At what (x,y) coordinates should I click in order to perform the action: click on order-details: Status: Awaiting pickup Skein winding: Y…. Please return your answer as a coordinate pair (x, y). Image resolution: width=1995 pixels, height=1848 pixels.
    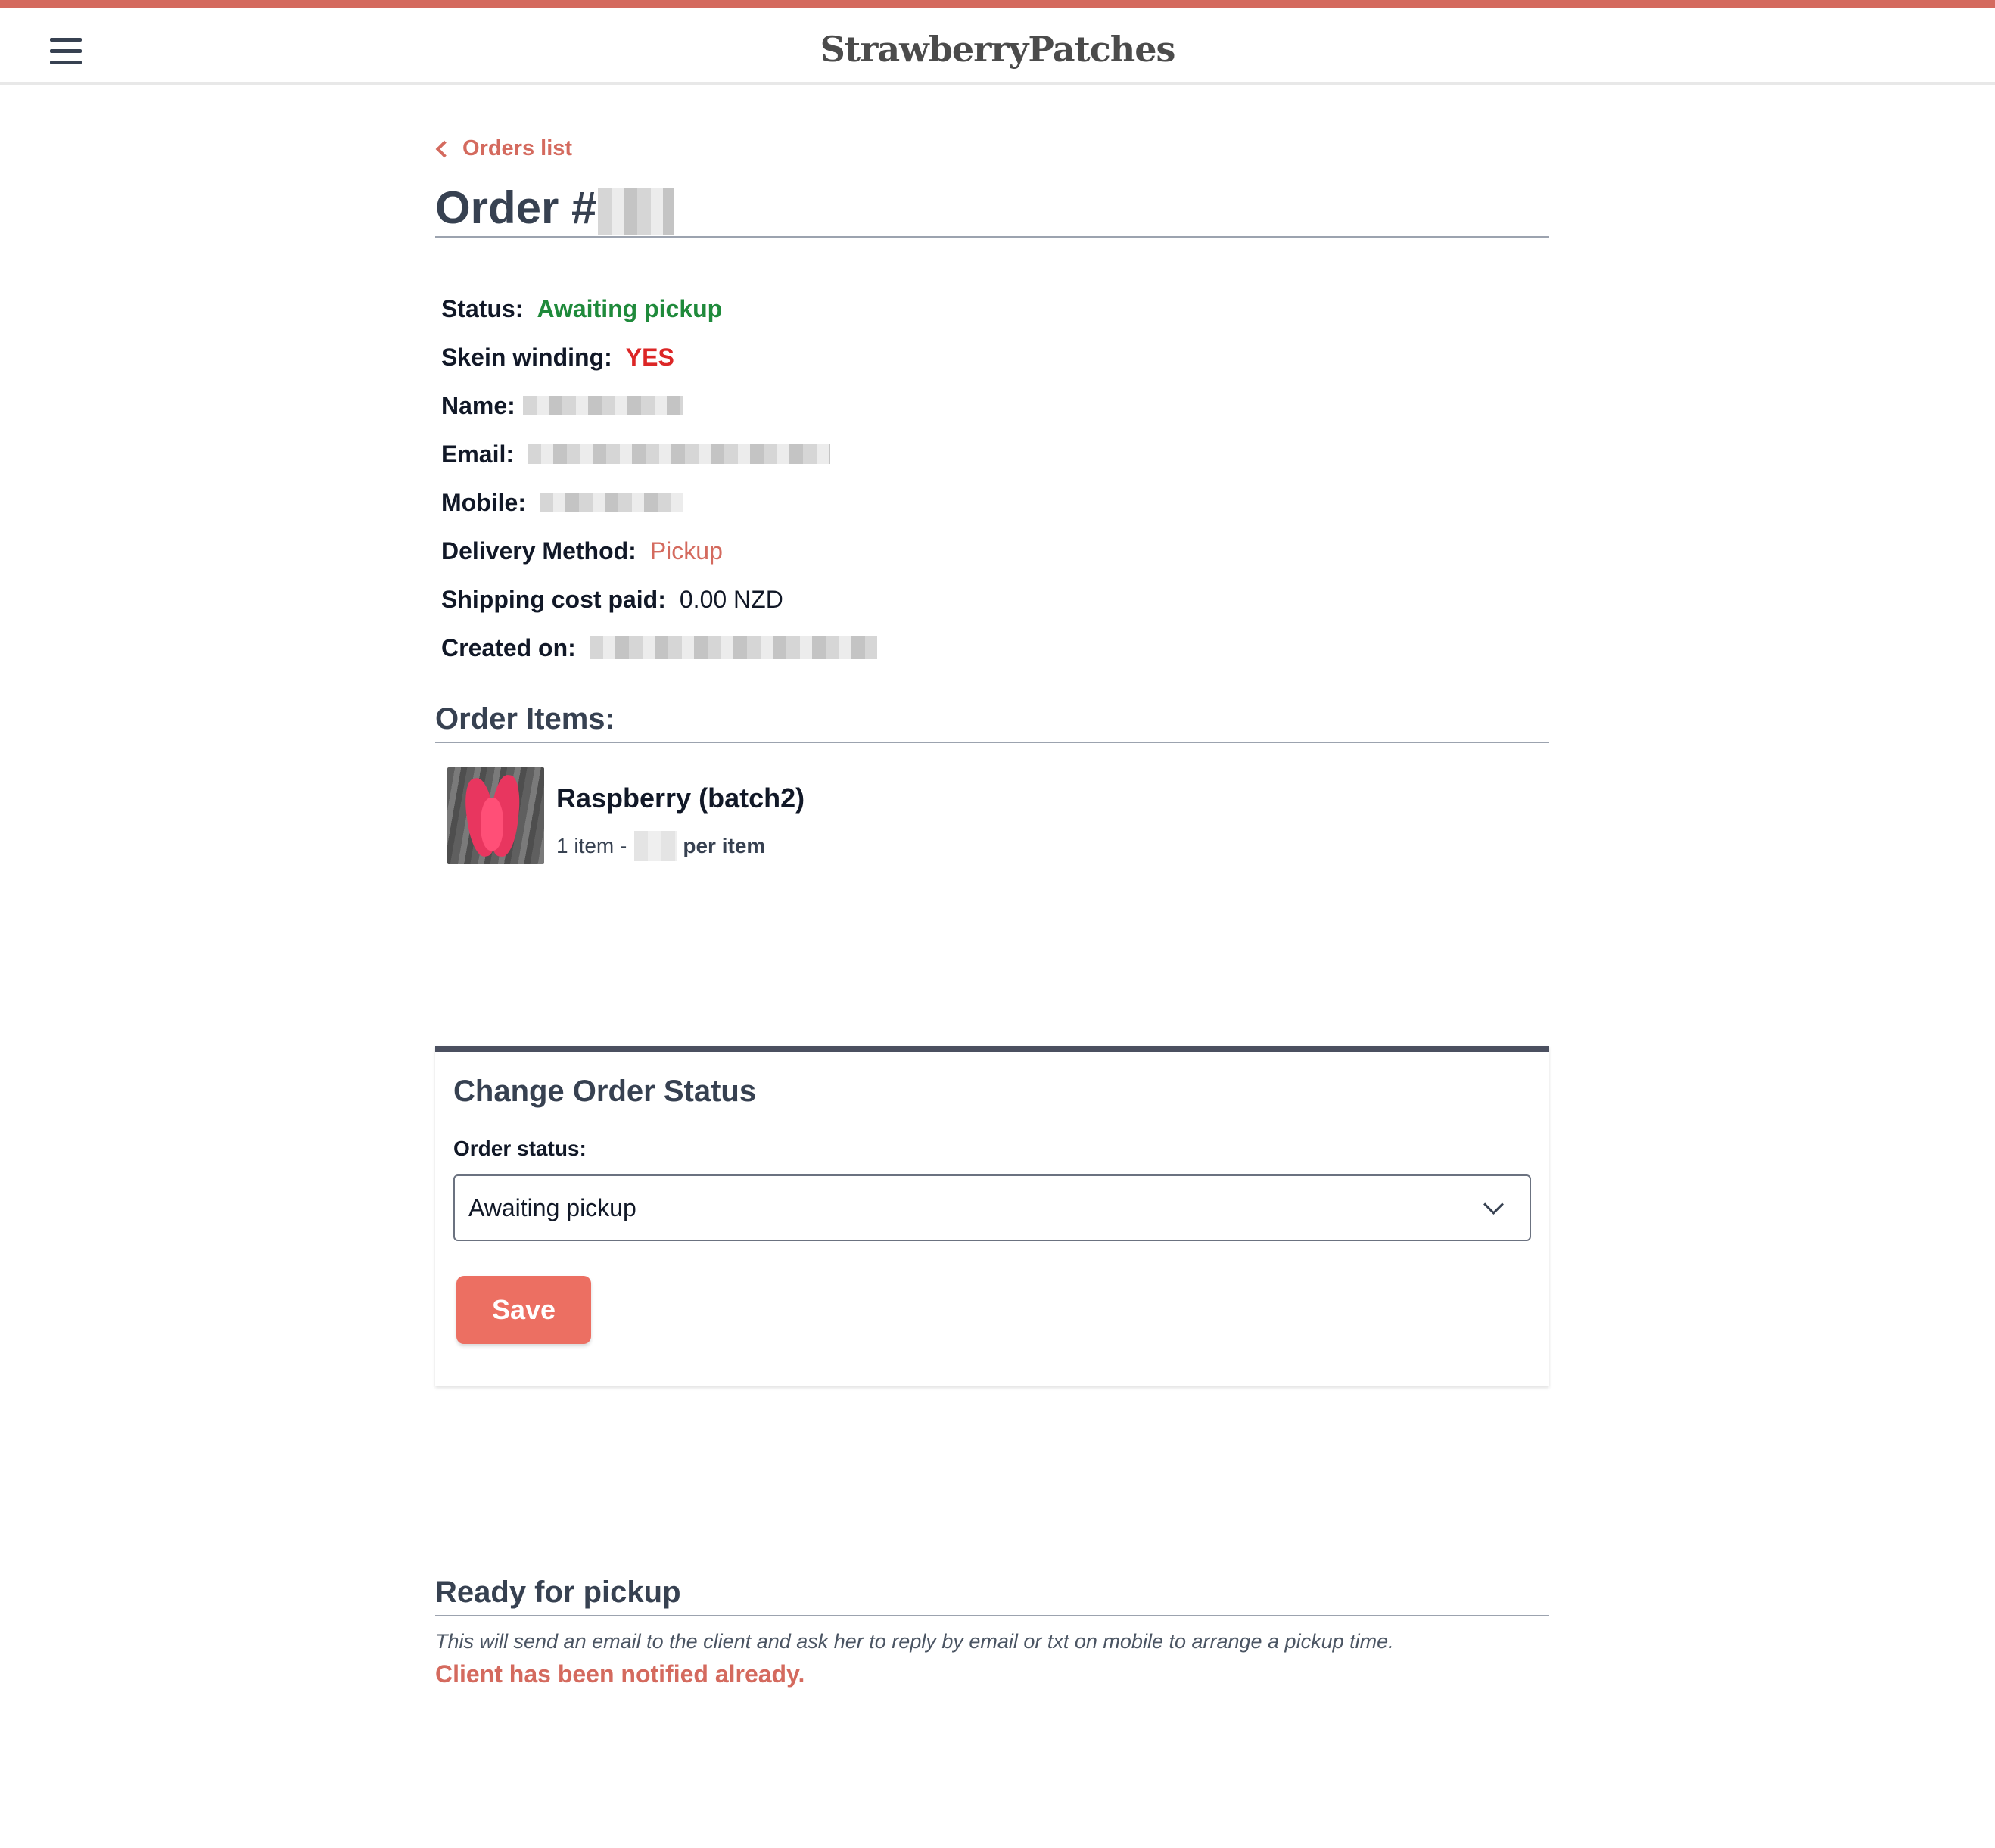
    Looking at the image, I should click on (659, 479).